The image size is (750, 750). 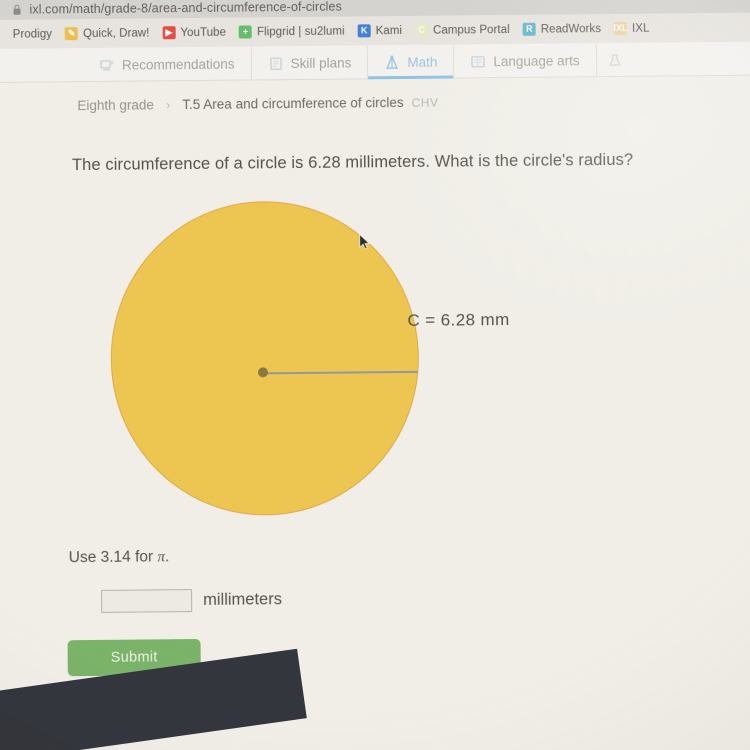 I want to click on science-icon, so click(x=615, y=59).